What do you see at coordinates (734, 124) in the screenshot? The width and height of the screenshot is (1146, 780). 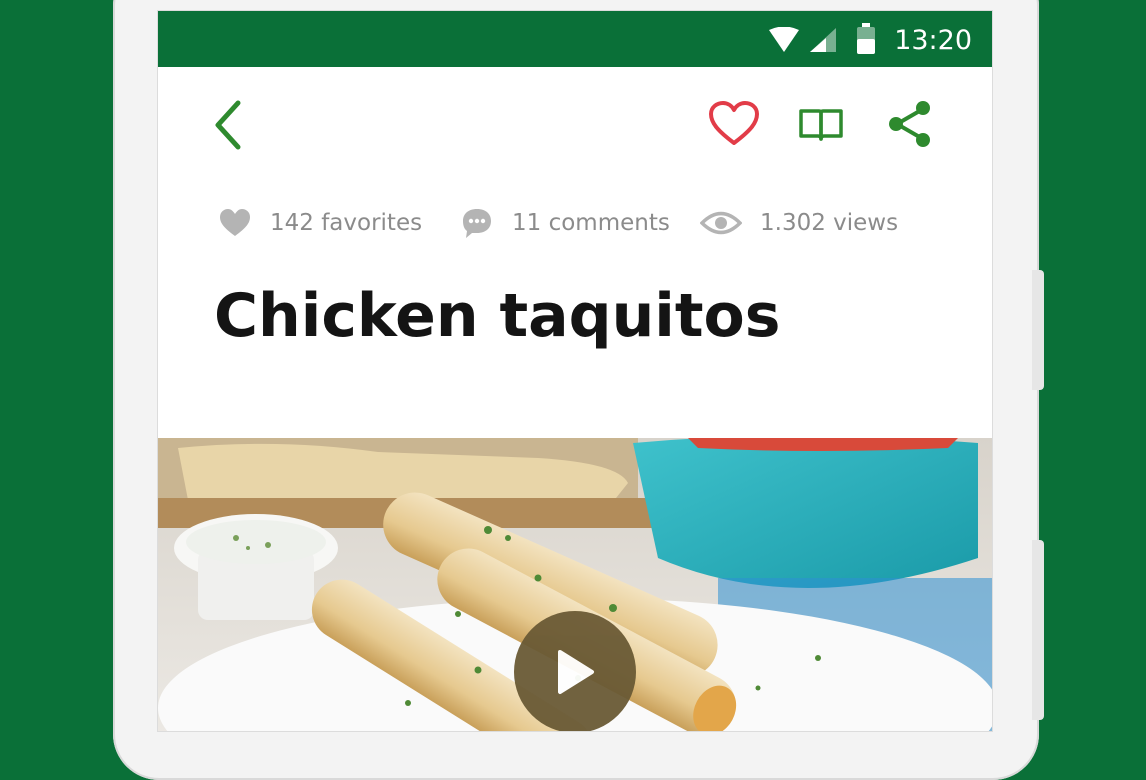 I see `heart-icon` at bounding box center [734, 124].